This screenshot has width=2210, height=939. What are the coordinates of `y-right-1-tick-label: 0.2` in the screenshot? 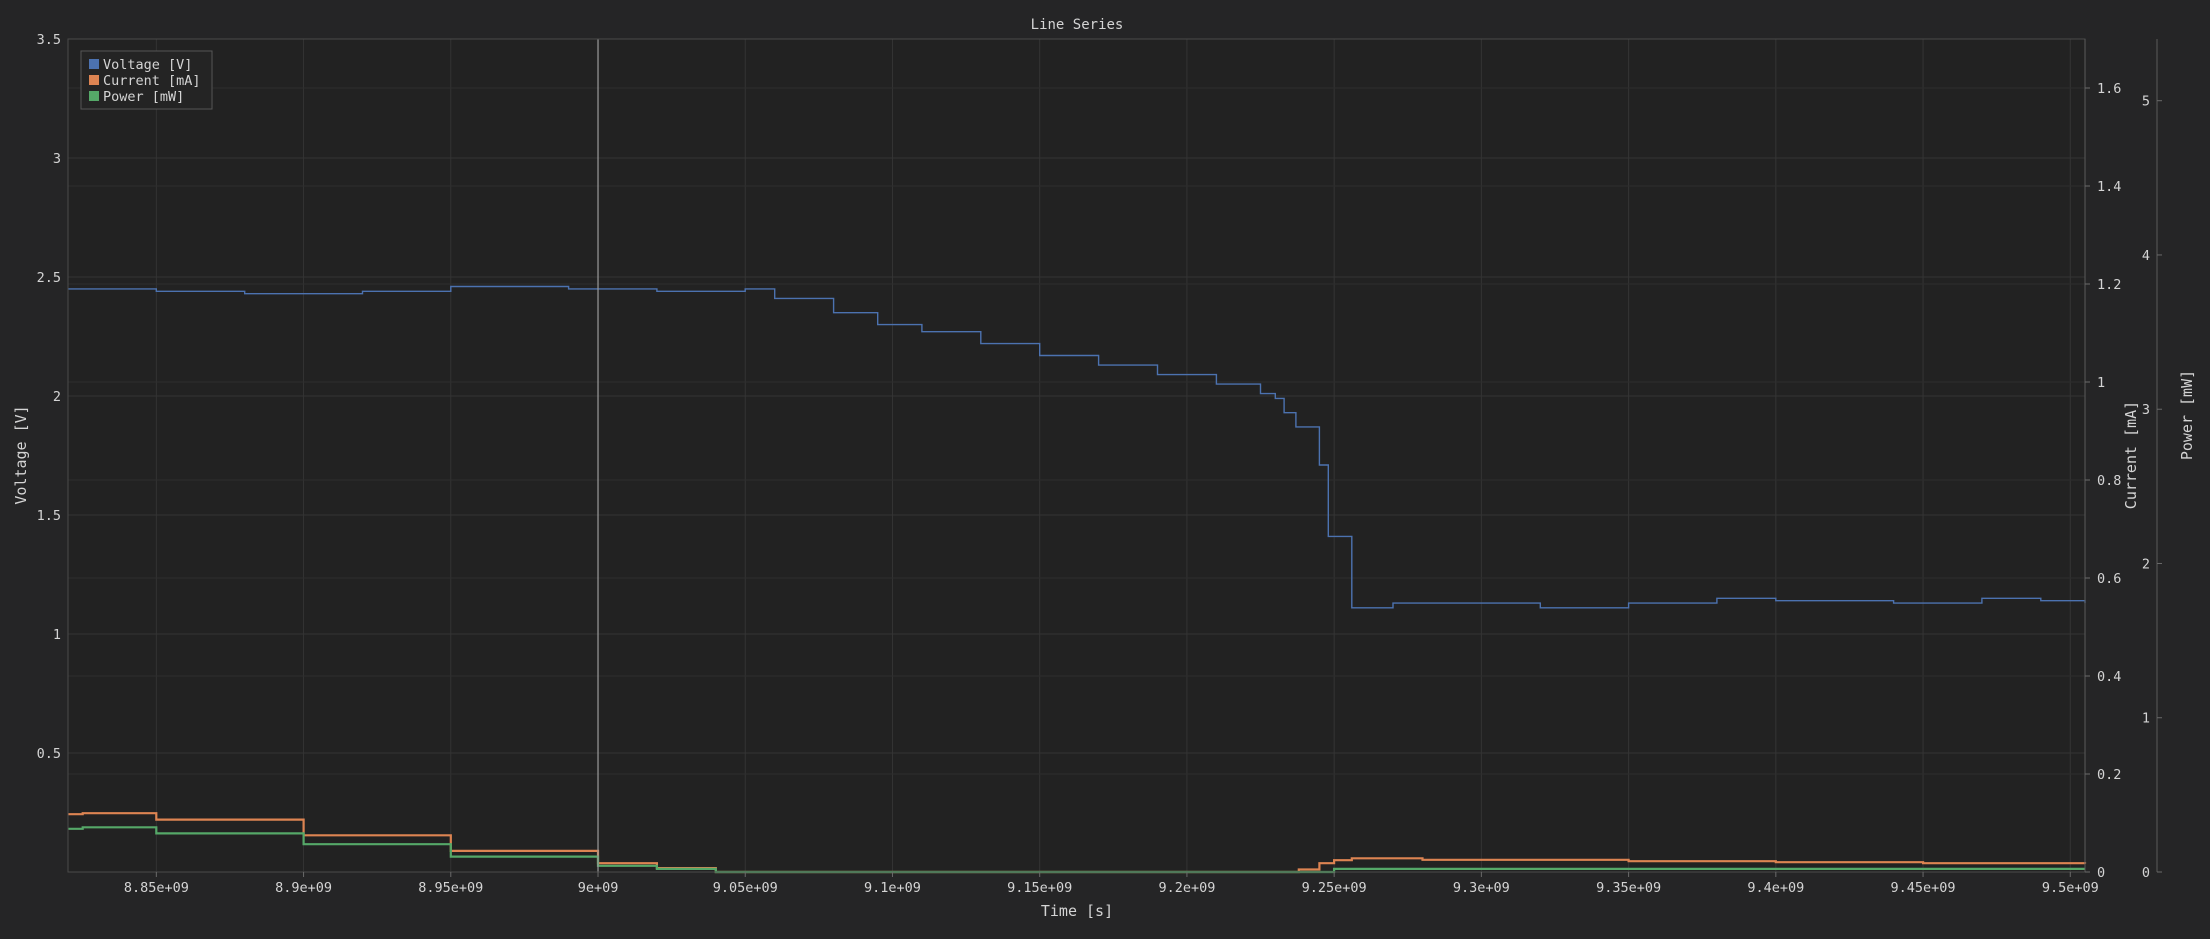 It's located at (2109, 775).